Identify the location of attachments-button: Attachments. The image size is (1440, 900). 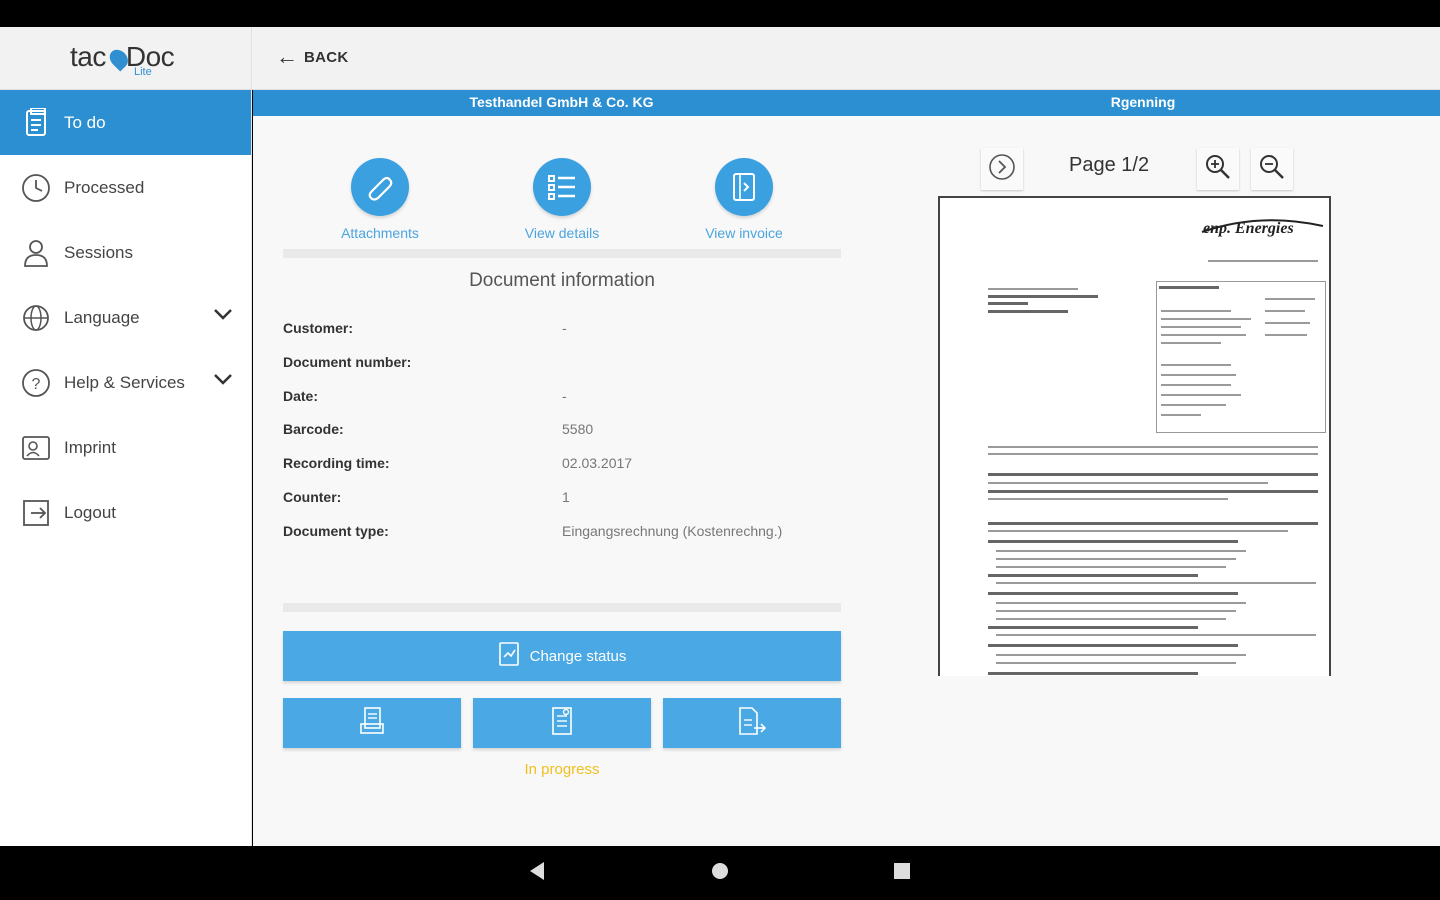
(380, 199).